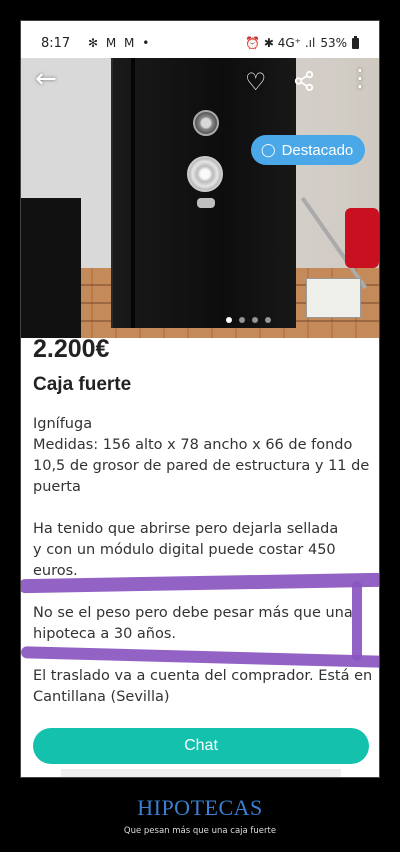 The width and height of the screenshot is (400, 852). What do you see at coordinates (184, 550) in the screenshot?
I see `description-line: y con un módulo digital puede costar 450` at bounding box center [184, 550].